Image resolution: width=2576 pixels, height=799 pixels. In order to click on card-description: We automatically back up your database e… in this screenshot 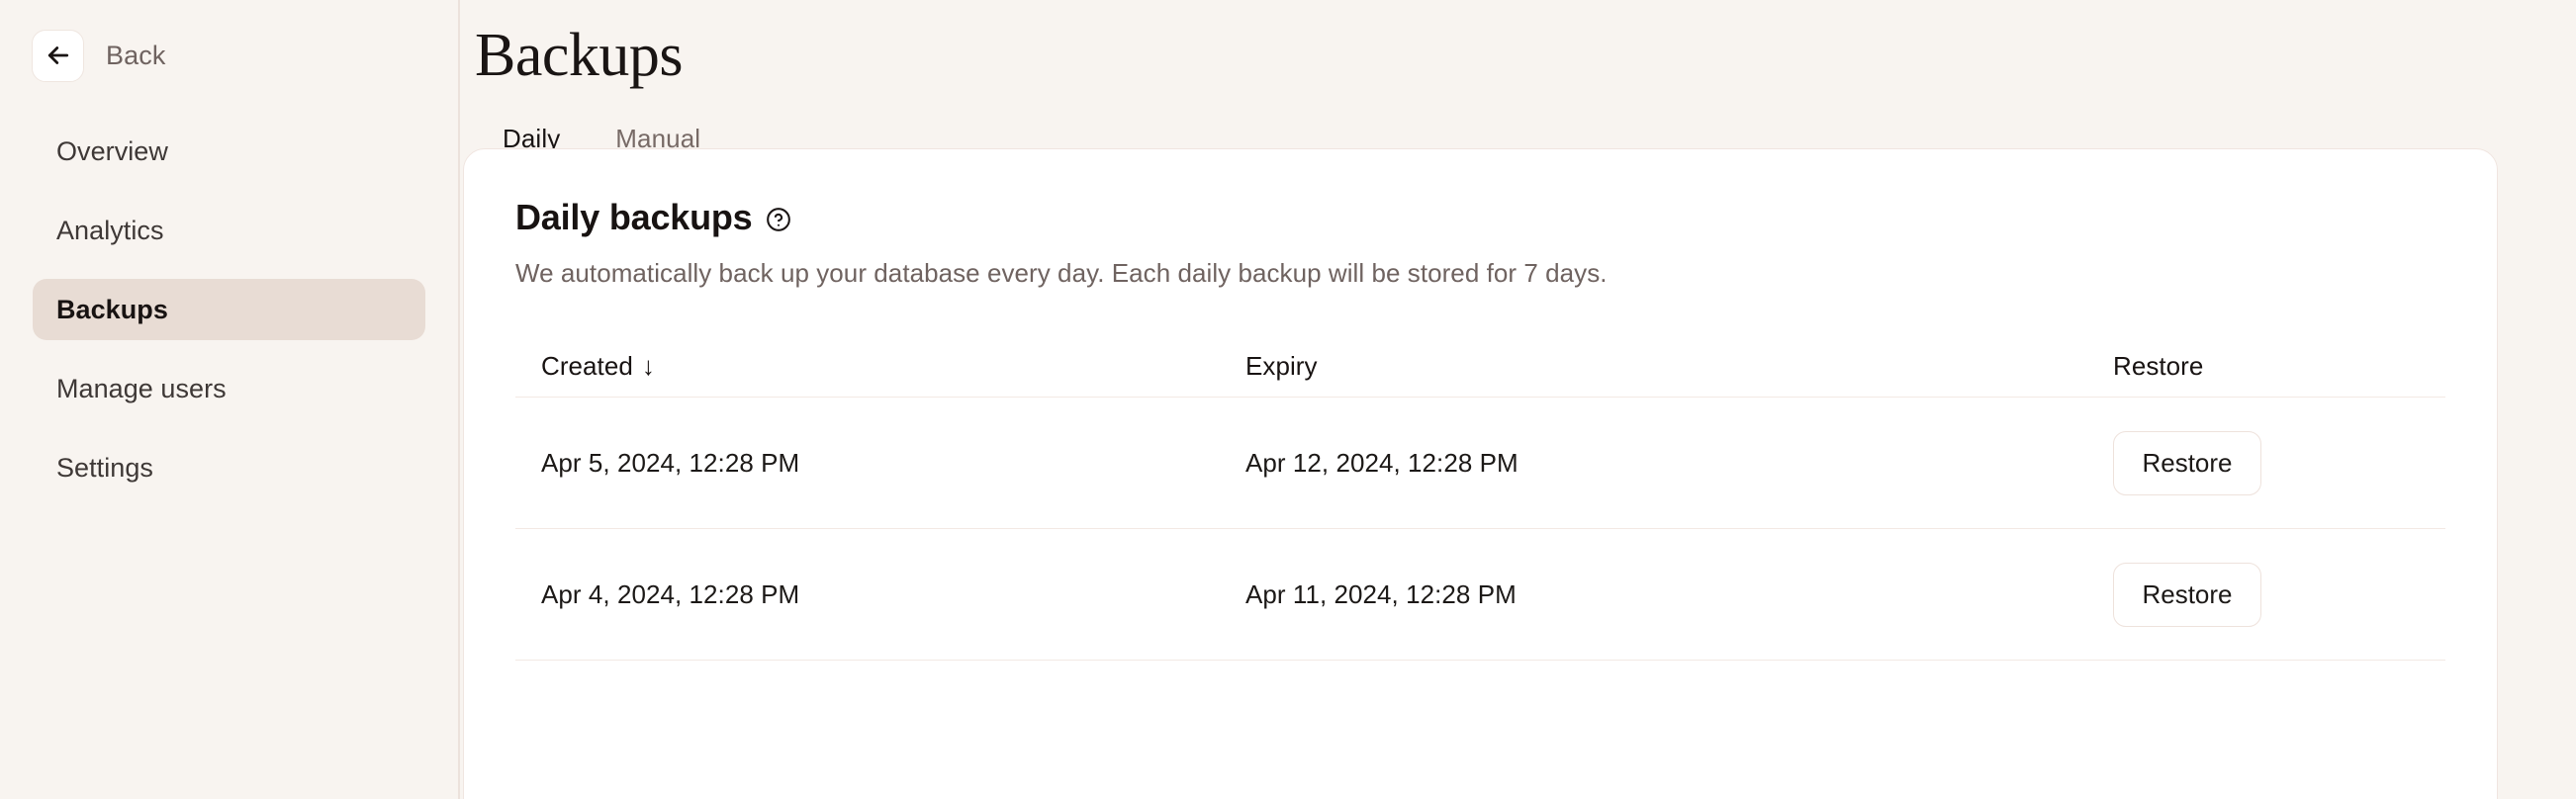, I will do `click(1062, 273)`.